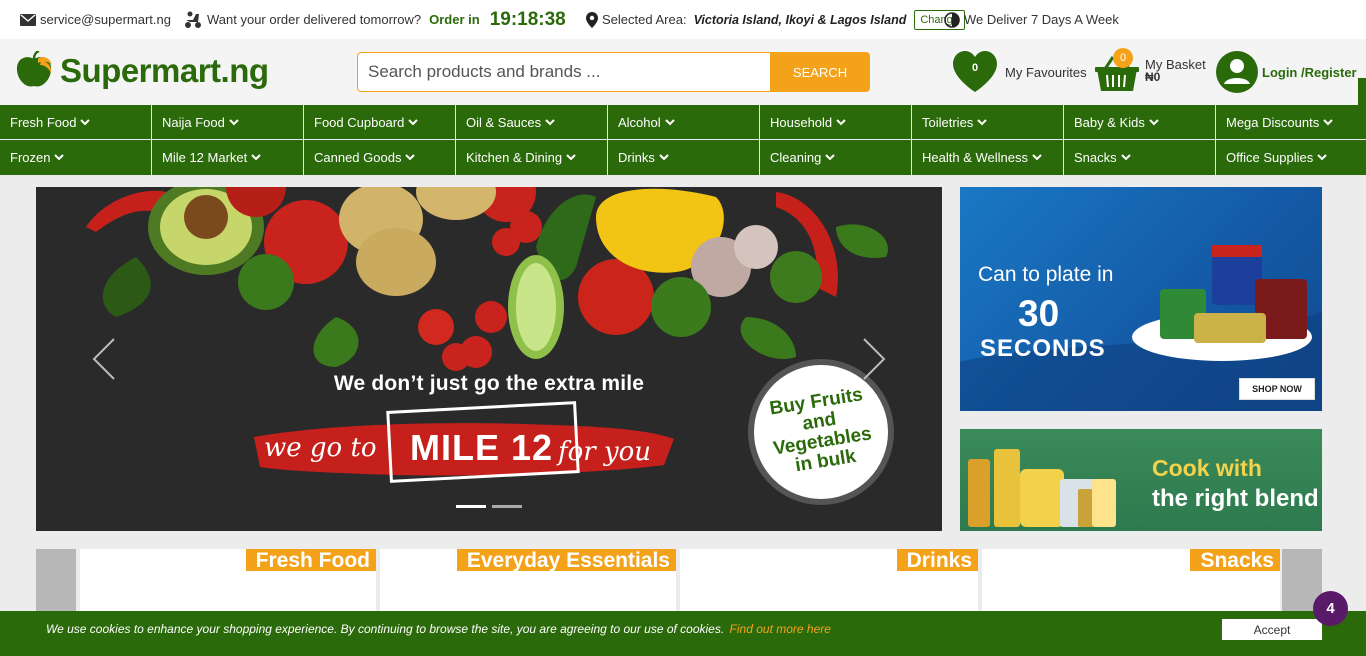 This screenshot has height=656, width=1366. Describe the element at coordinates (514, 157) in the screenshot. I see `nav-item-label: Kitchen & Dining` at that location.